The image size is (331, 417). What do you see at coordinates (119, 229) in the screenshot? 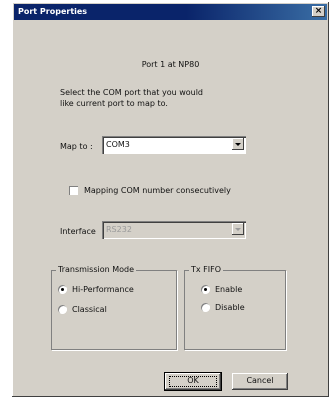
I see `interface-value: RS232` at bounding box center [119, 229].